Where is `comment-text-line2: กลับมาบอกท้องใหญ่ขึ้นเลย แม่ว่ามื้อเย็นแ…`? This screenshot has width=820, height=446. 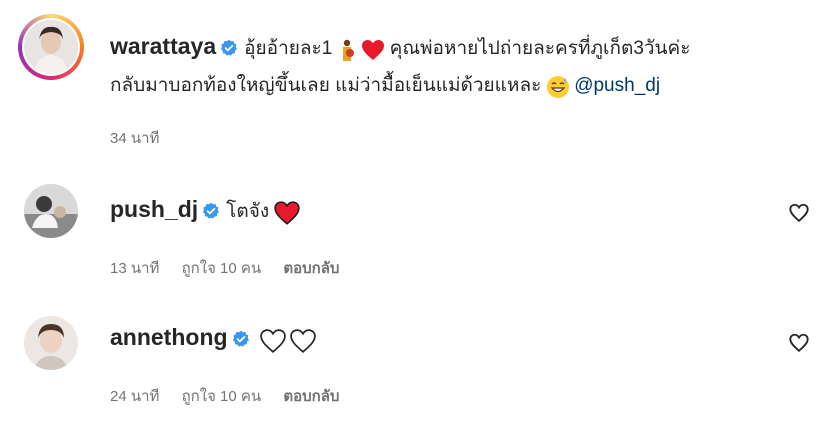 comment-text-line2: กลับมาบอกท้องใหญ่ขึ้นเลย แม่ว่ามื้อเย็นแ… is located at coordinates (326, 85).